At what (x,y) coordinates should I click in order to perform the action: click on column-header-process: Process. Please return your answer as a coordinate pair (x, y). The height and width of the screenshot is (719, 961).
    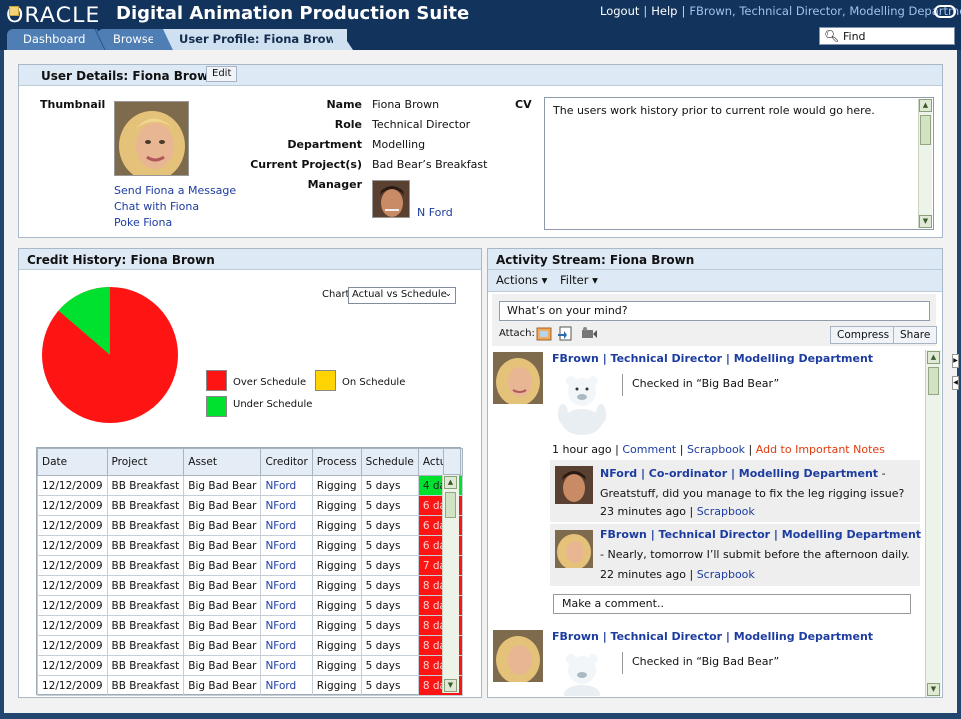
    Looking at the image, I should click on (336, 462).